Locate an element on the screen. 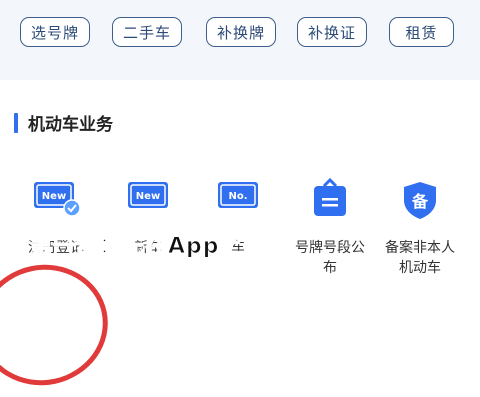 The image size is (480, 397). quick-button-replace-license: 补换证 is located at coordinates (332, 32).